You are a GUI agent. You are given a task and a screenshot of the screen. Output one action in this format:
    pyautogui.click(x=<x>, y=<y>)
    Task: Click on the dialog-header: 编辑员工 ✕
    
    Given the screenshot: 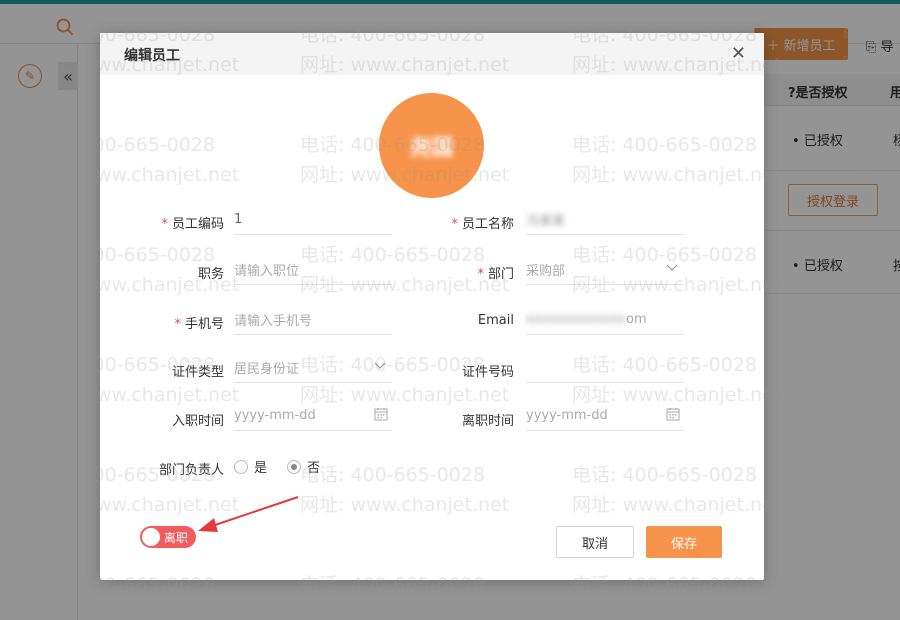 What is the action you would take?
    pyautogui.click(x=432, y=54)
    